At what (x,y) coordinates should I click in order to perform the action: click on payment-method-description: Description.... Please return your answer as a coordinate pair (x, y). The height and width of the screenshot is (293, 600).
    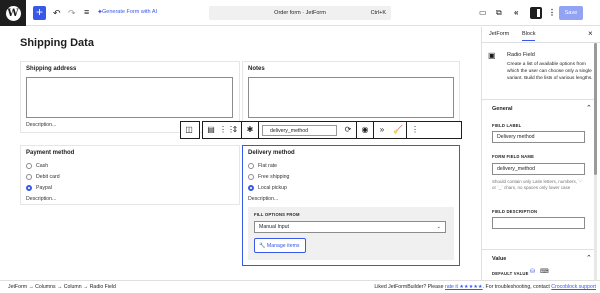
    Looking at the image, I should click on (41, 199).